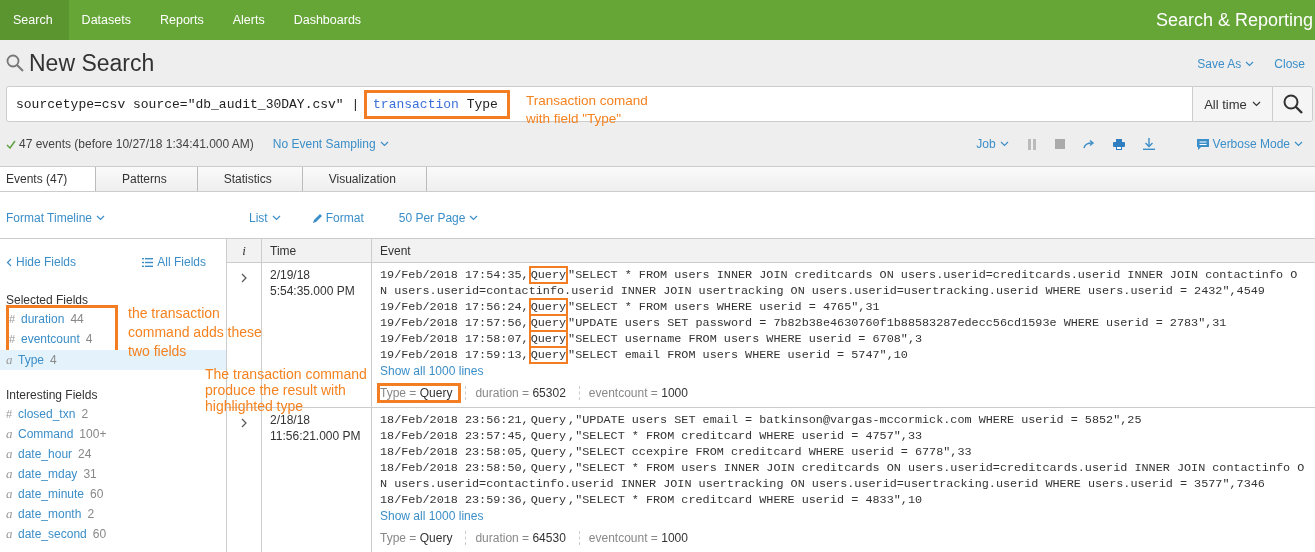 Image resolution: width=1315 pixels, height=552 pixels. Describe the element at coordinates (9, 262) in the screenshot. I see `chevron-left-icon` at that location.